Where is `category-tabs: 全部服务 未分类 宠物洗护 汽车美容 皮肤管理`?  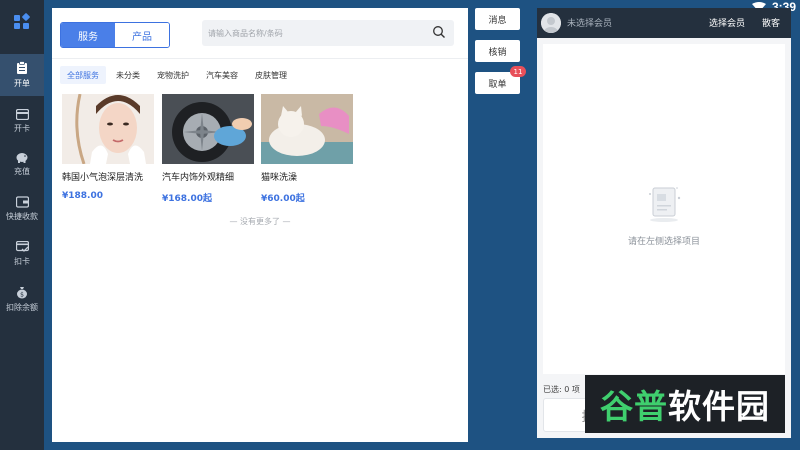 category-tabs: 全部服务 未分类 宠物洗护 汽车美容 皮肤管理 is located at coordinates (178, 75).